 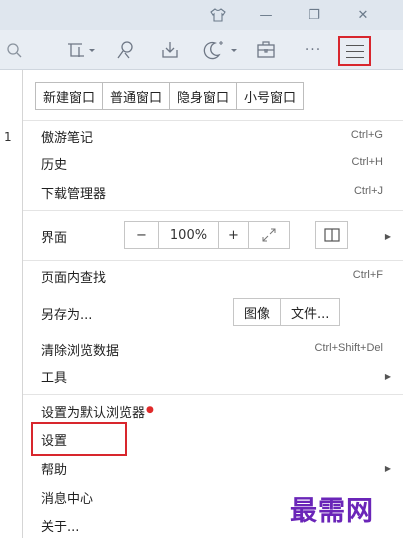 I want to click on incognito-window-button: 隐身窗口, so click(x=204, y=96).